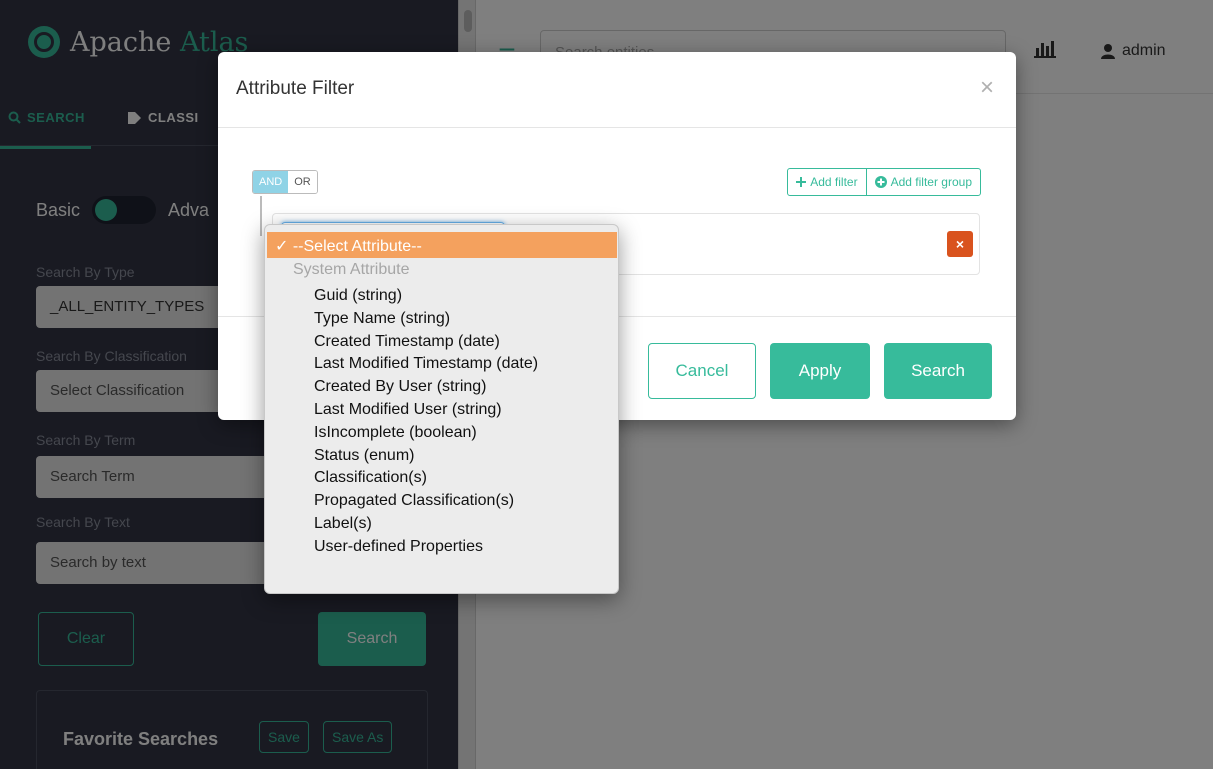 The width and height of the screenshot is (1213, 769). What do you see at coordinates (834, 182) in the screenshot?
I see `add-filter-label: Add filter` at bounding box center [834, 182].